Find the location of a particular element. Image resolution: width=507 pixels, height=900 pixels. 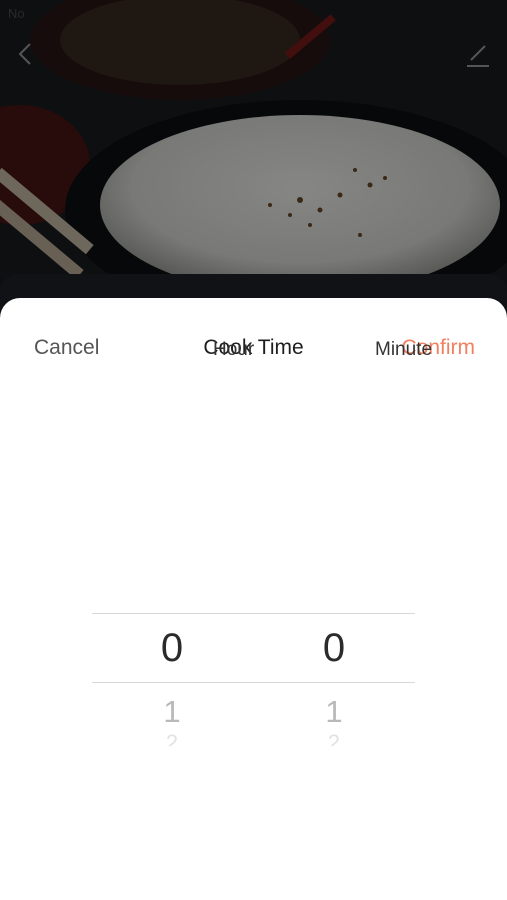

minute-selected-value: 0 is located at coordinates (334, 648).